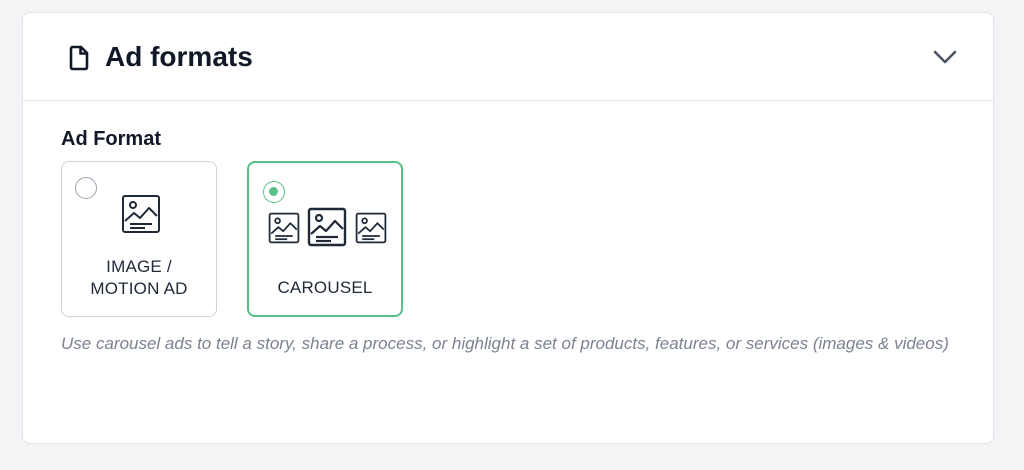  What do you see at coordinates (325, 287) in the screenshot?
I see `option-label: CAROUSEL` at bounding box center [325, 287].